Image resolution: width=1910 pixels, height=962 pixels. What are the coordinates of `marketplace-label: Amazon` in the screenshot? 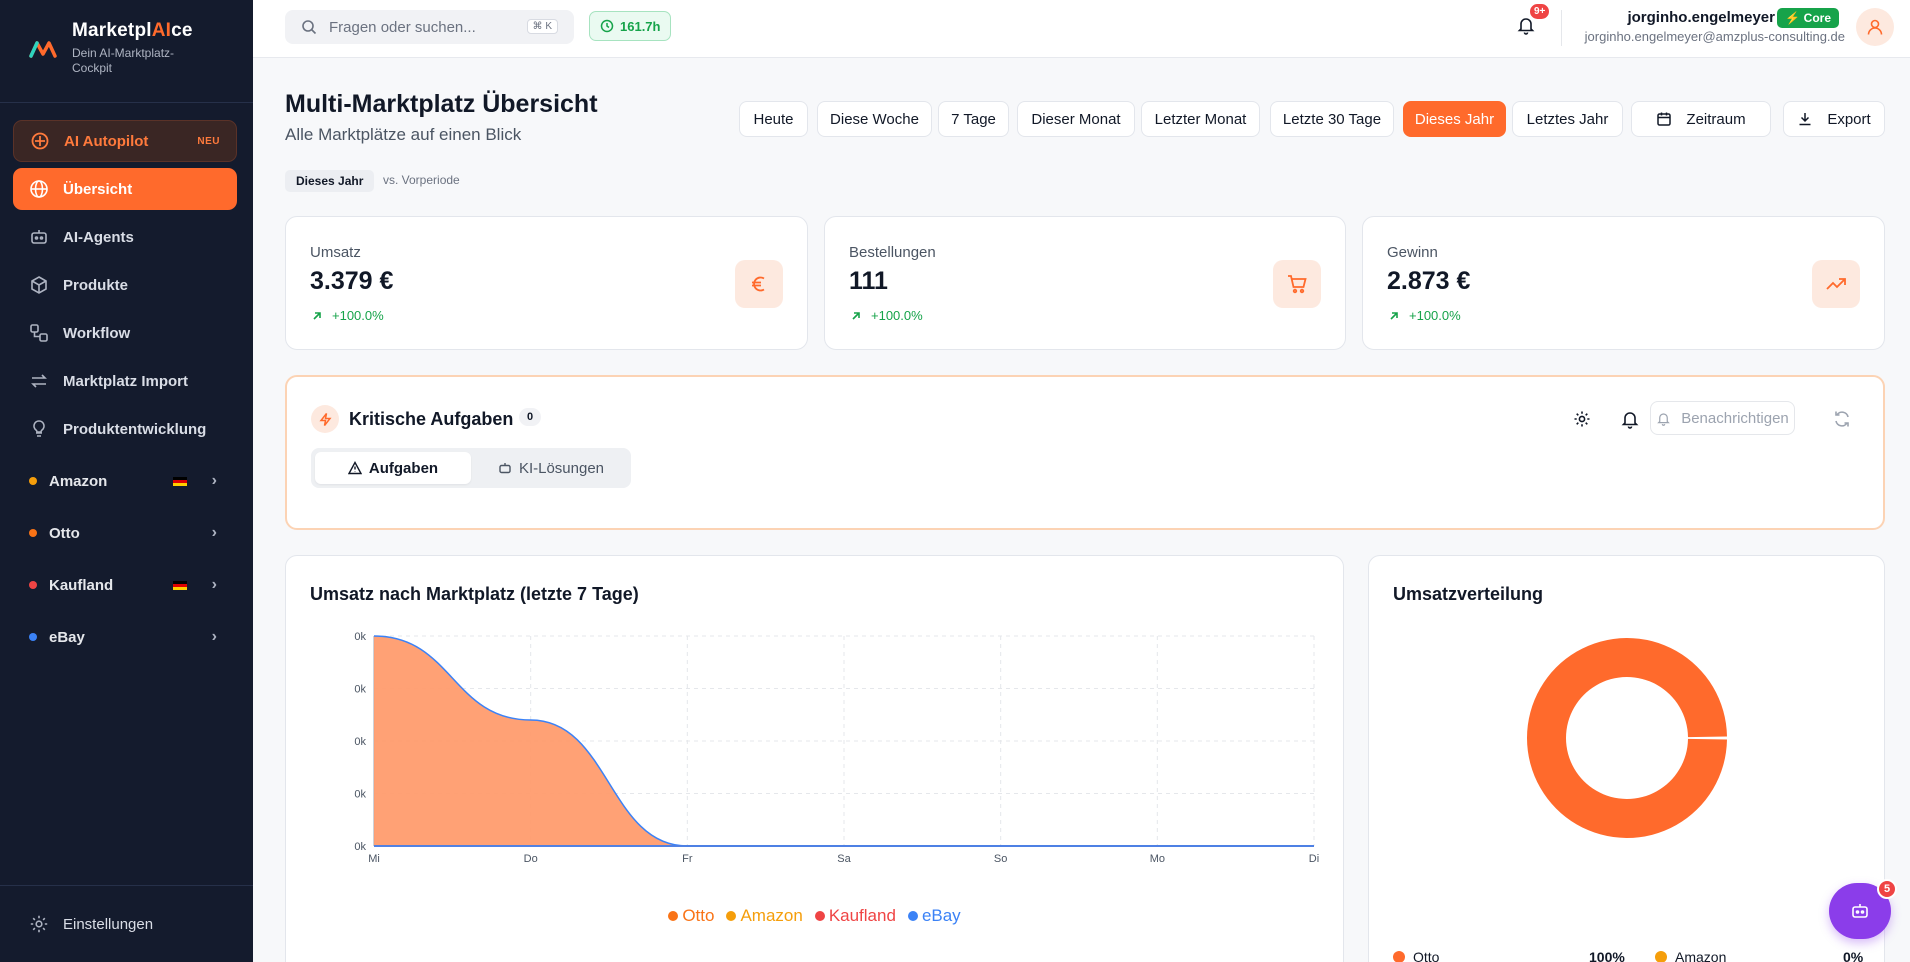 It's located at (78, 481).